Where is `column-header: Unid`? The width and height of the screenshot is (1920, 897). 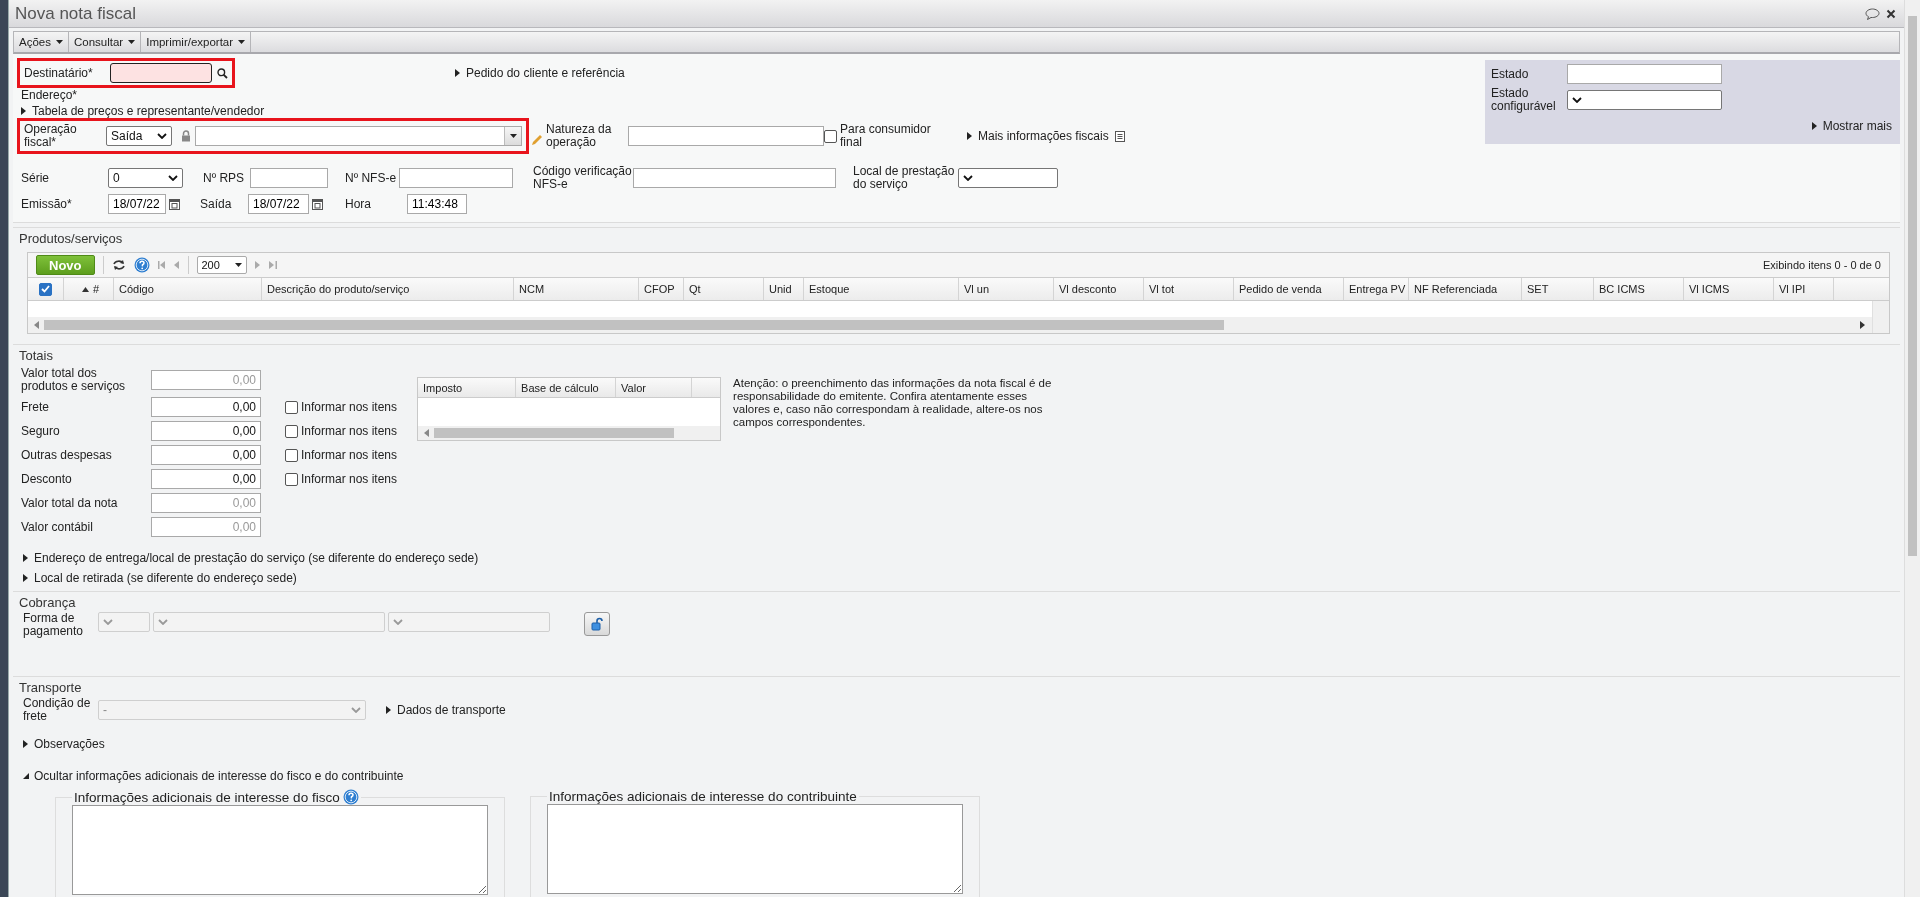
column-header: Unid is located at coordinates (784, 289).